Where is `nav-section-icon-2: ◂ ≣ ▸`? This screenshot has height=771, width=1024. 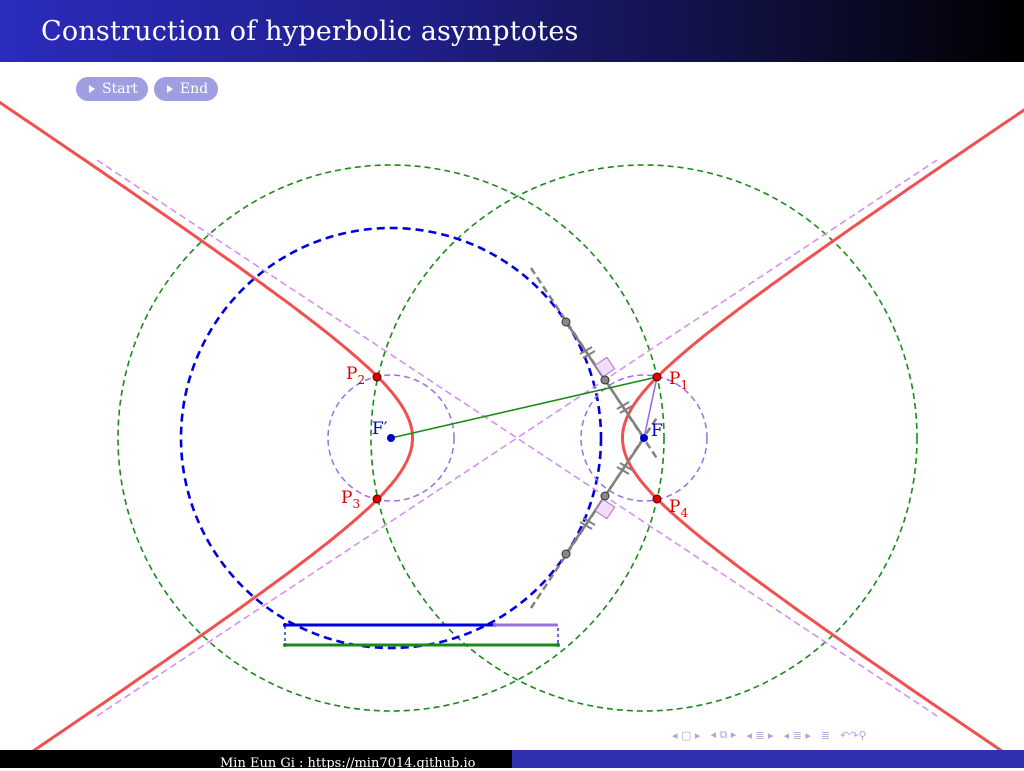
nav-section-icon-2: ◂ ≣ ▸ is located at coordinates (797, 735).